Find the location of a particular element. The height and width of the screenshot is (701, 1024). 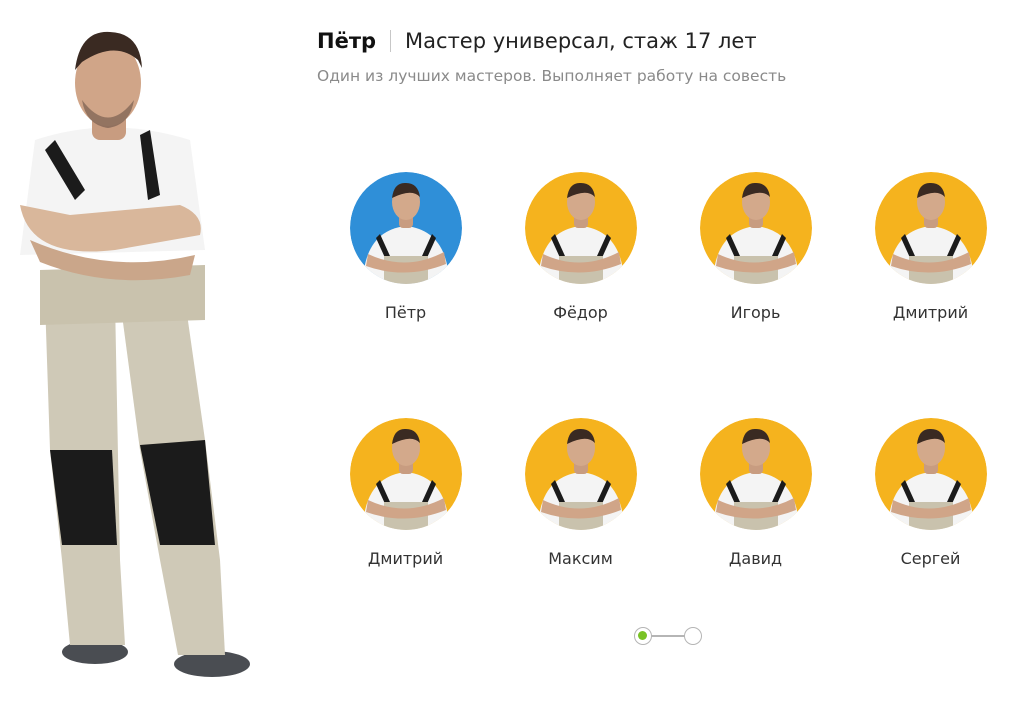

masters-row: Дмитрий Максим Давид Сергей is located at coordinates (668, 494).